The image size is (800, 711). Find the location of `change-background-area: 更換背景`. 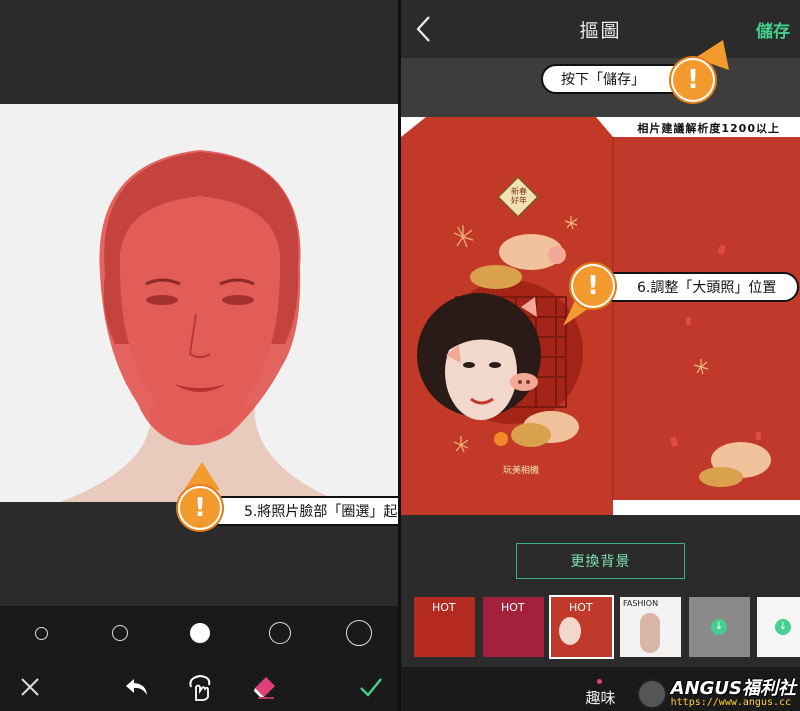

change-background-area: 更換背景 is located at coordinates (600, 555).